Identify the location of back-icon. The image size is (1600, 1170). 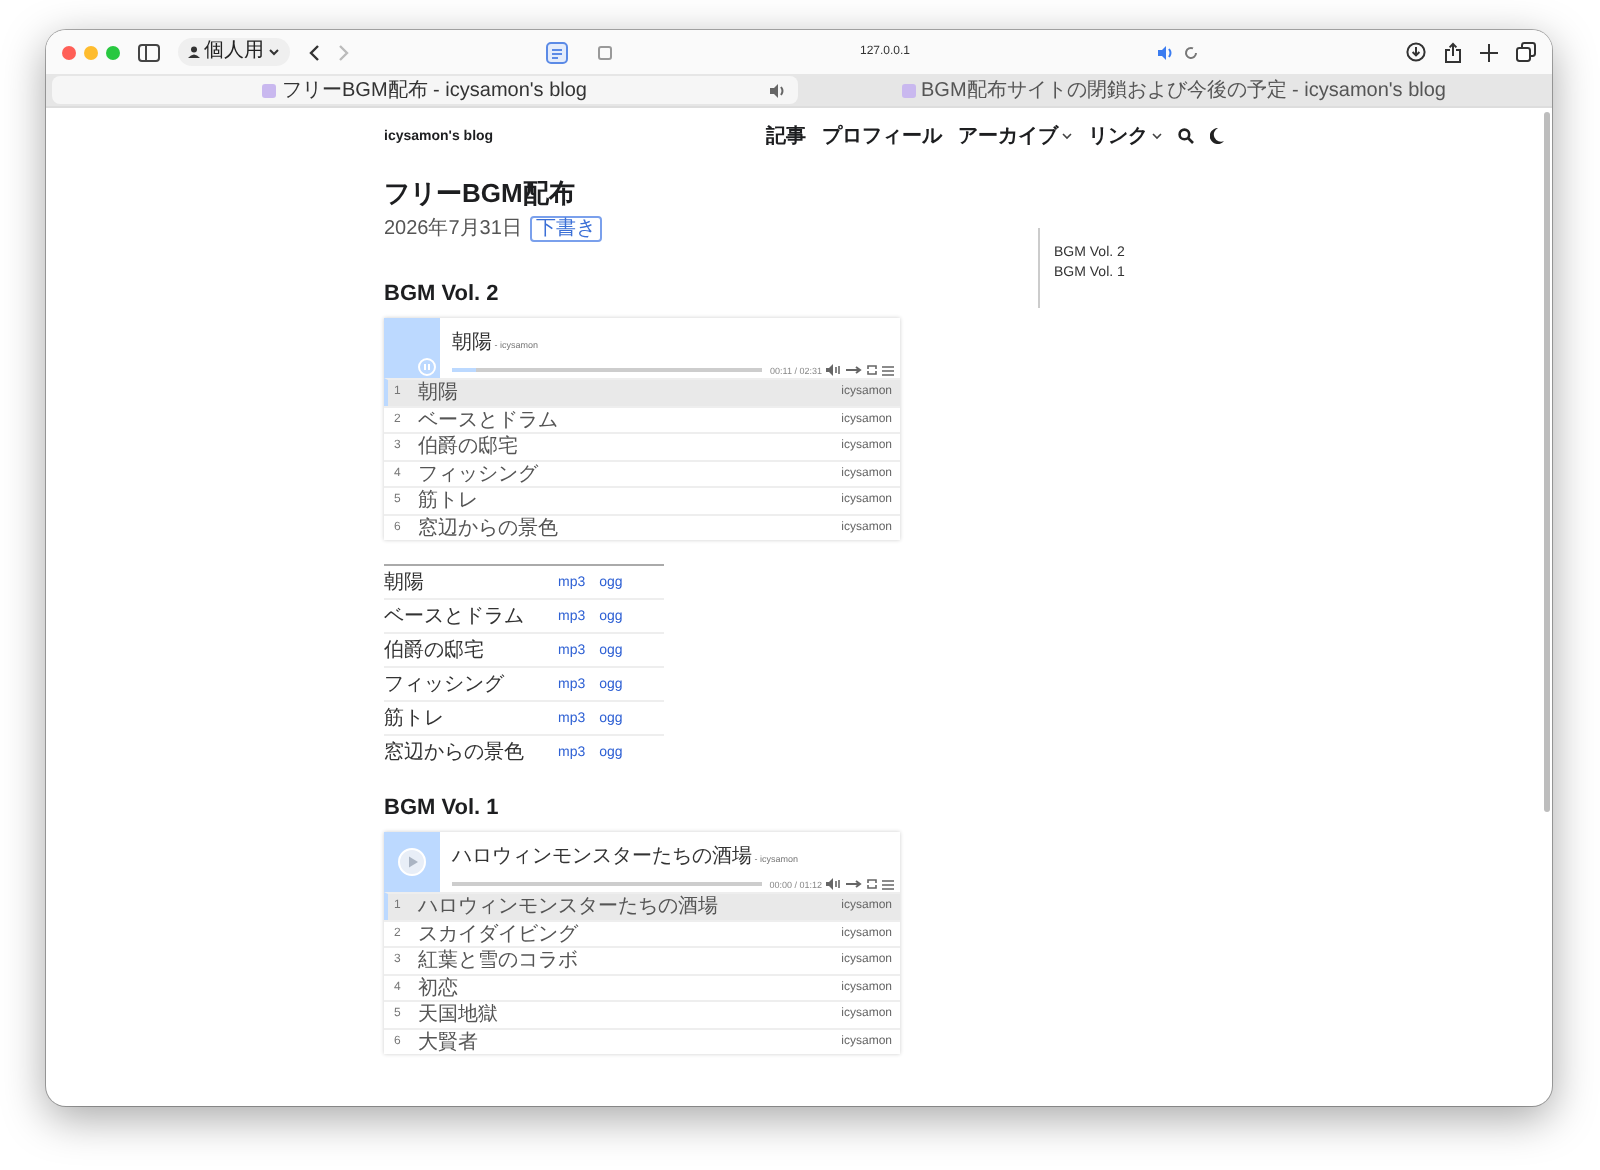
(314, 52).